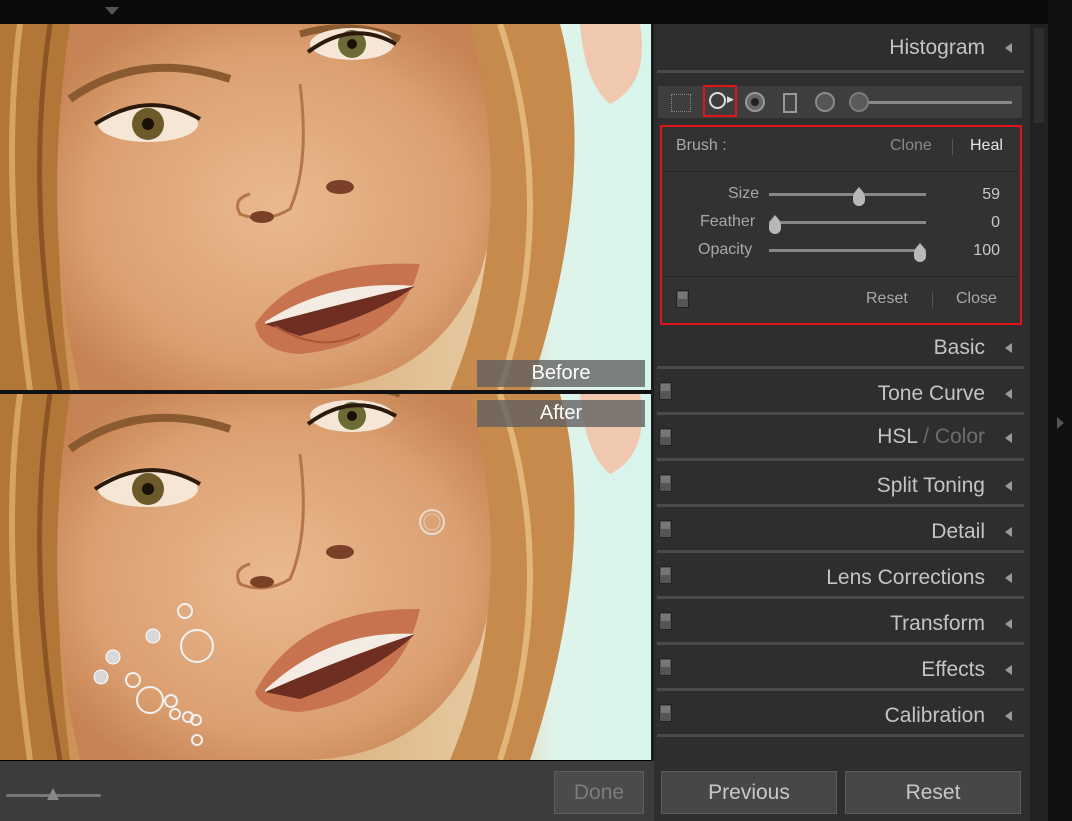 The height and width of the screenshot is (821, 1072). Describe the element at coordinates (1008, 532) in the screenshot. I see `detail-collapse-icon` at that location.